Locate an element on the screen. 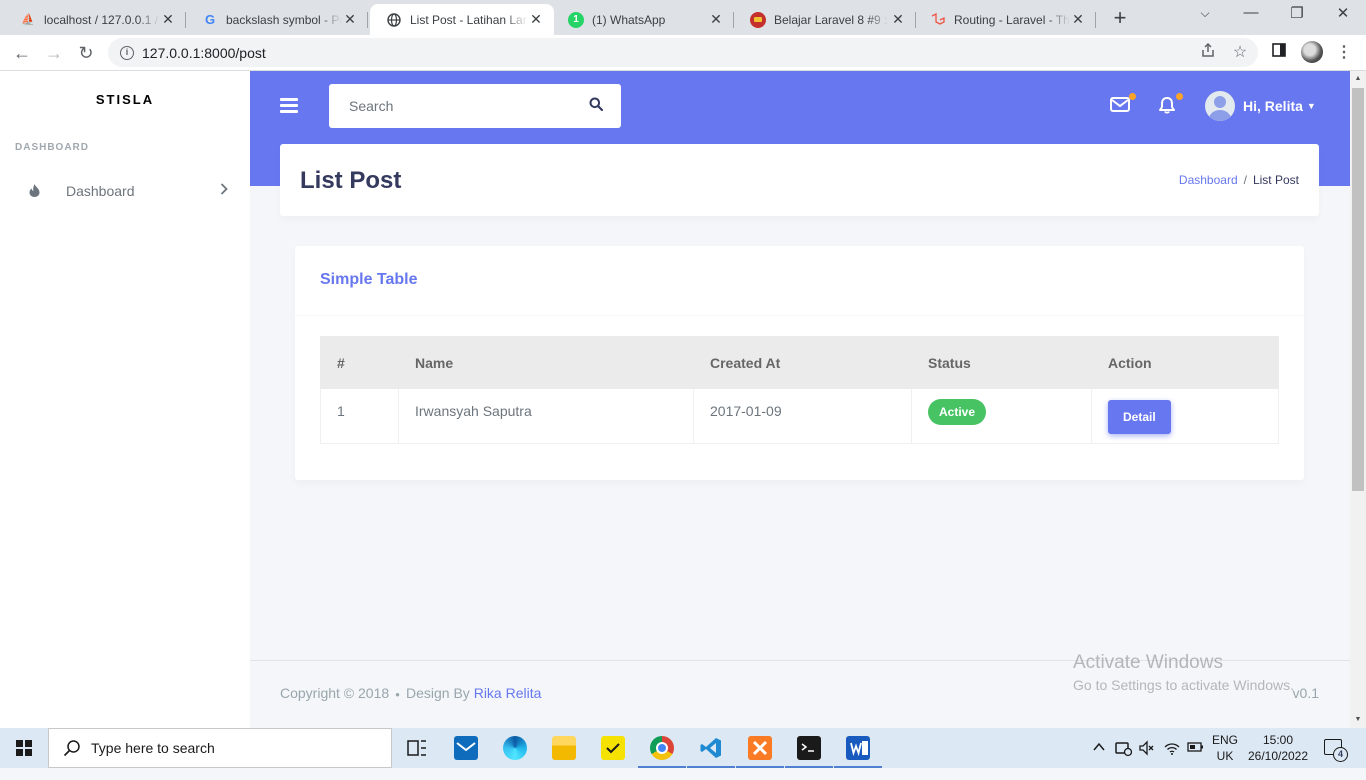 This screenshot has height=780, width=1366. user-greeting: Hi, Relita is located at coordinates (1273, 106).